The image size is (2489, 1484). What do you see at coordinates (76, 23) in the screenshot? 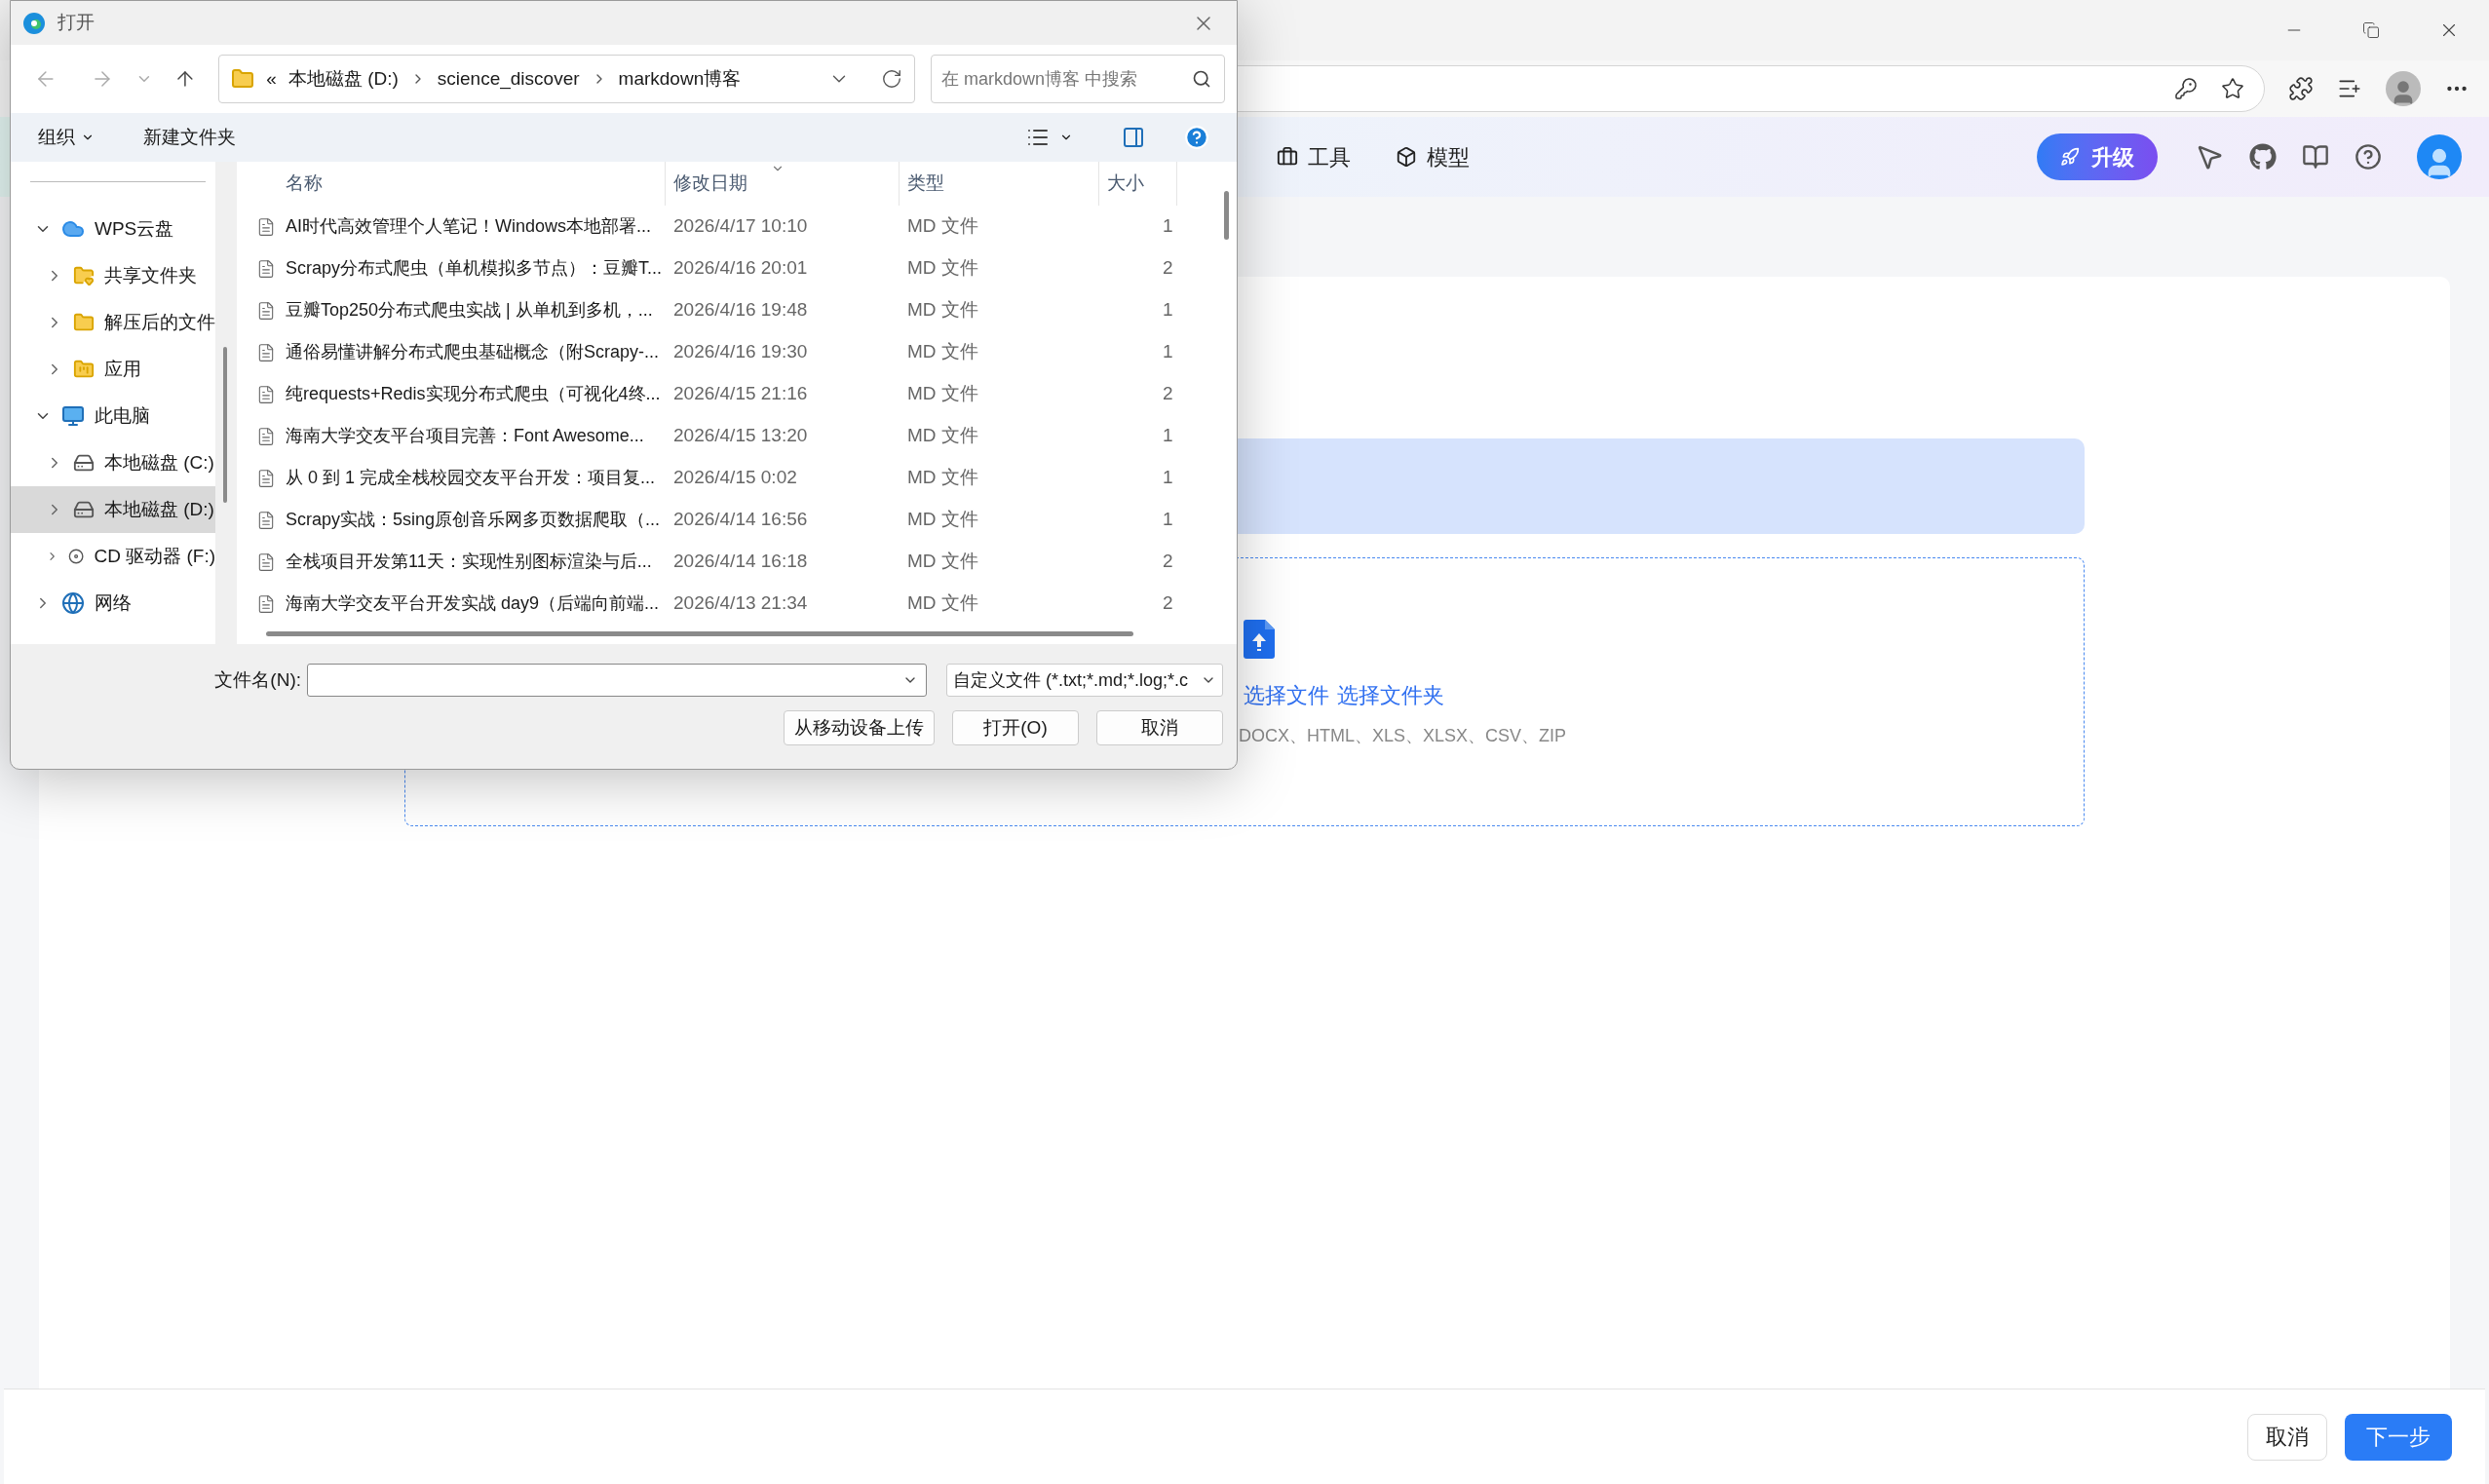
I see `dialog-title: 打开` at bounding box center [76, 23].